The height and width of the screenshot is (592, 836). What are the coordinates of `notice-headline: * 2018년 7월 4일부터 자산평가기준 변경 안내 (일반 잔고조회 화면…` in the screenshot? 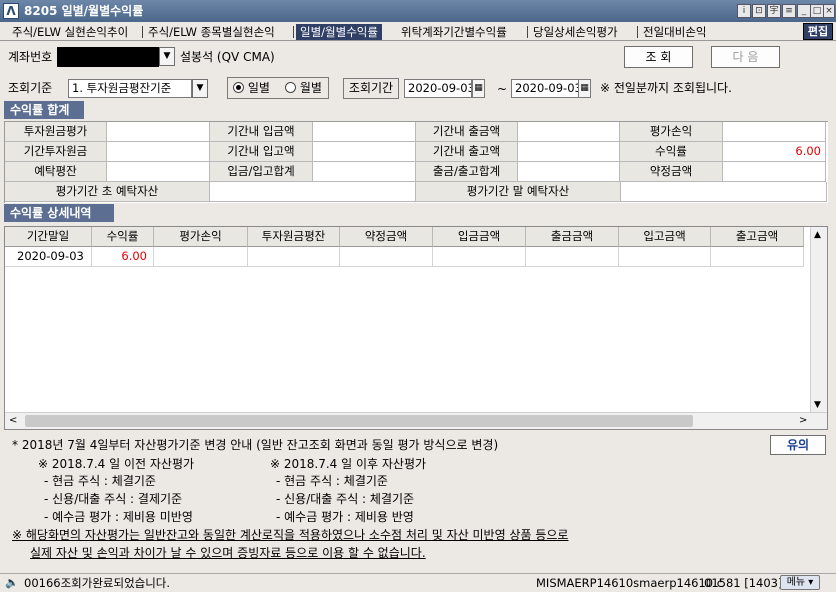 It's located at (255, 445).